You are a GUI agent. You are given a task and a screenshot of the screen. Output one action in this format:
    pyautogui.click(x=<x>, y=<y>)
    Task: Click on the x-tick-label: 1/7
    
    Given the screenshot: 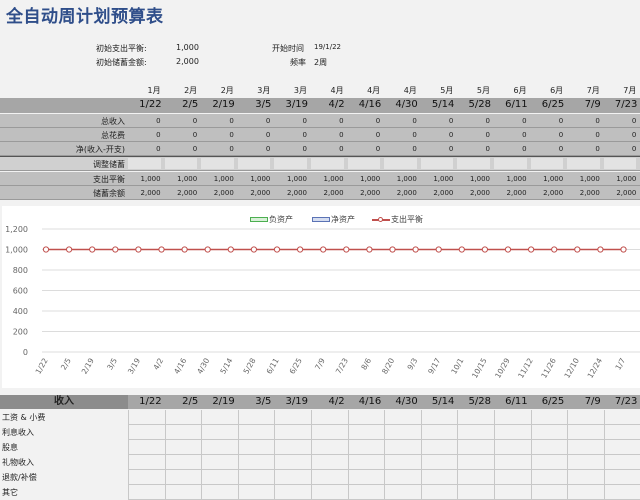 What is the action you would take?
    pyautogui.click(x=620, y=363)
    